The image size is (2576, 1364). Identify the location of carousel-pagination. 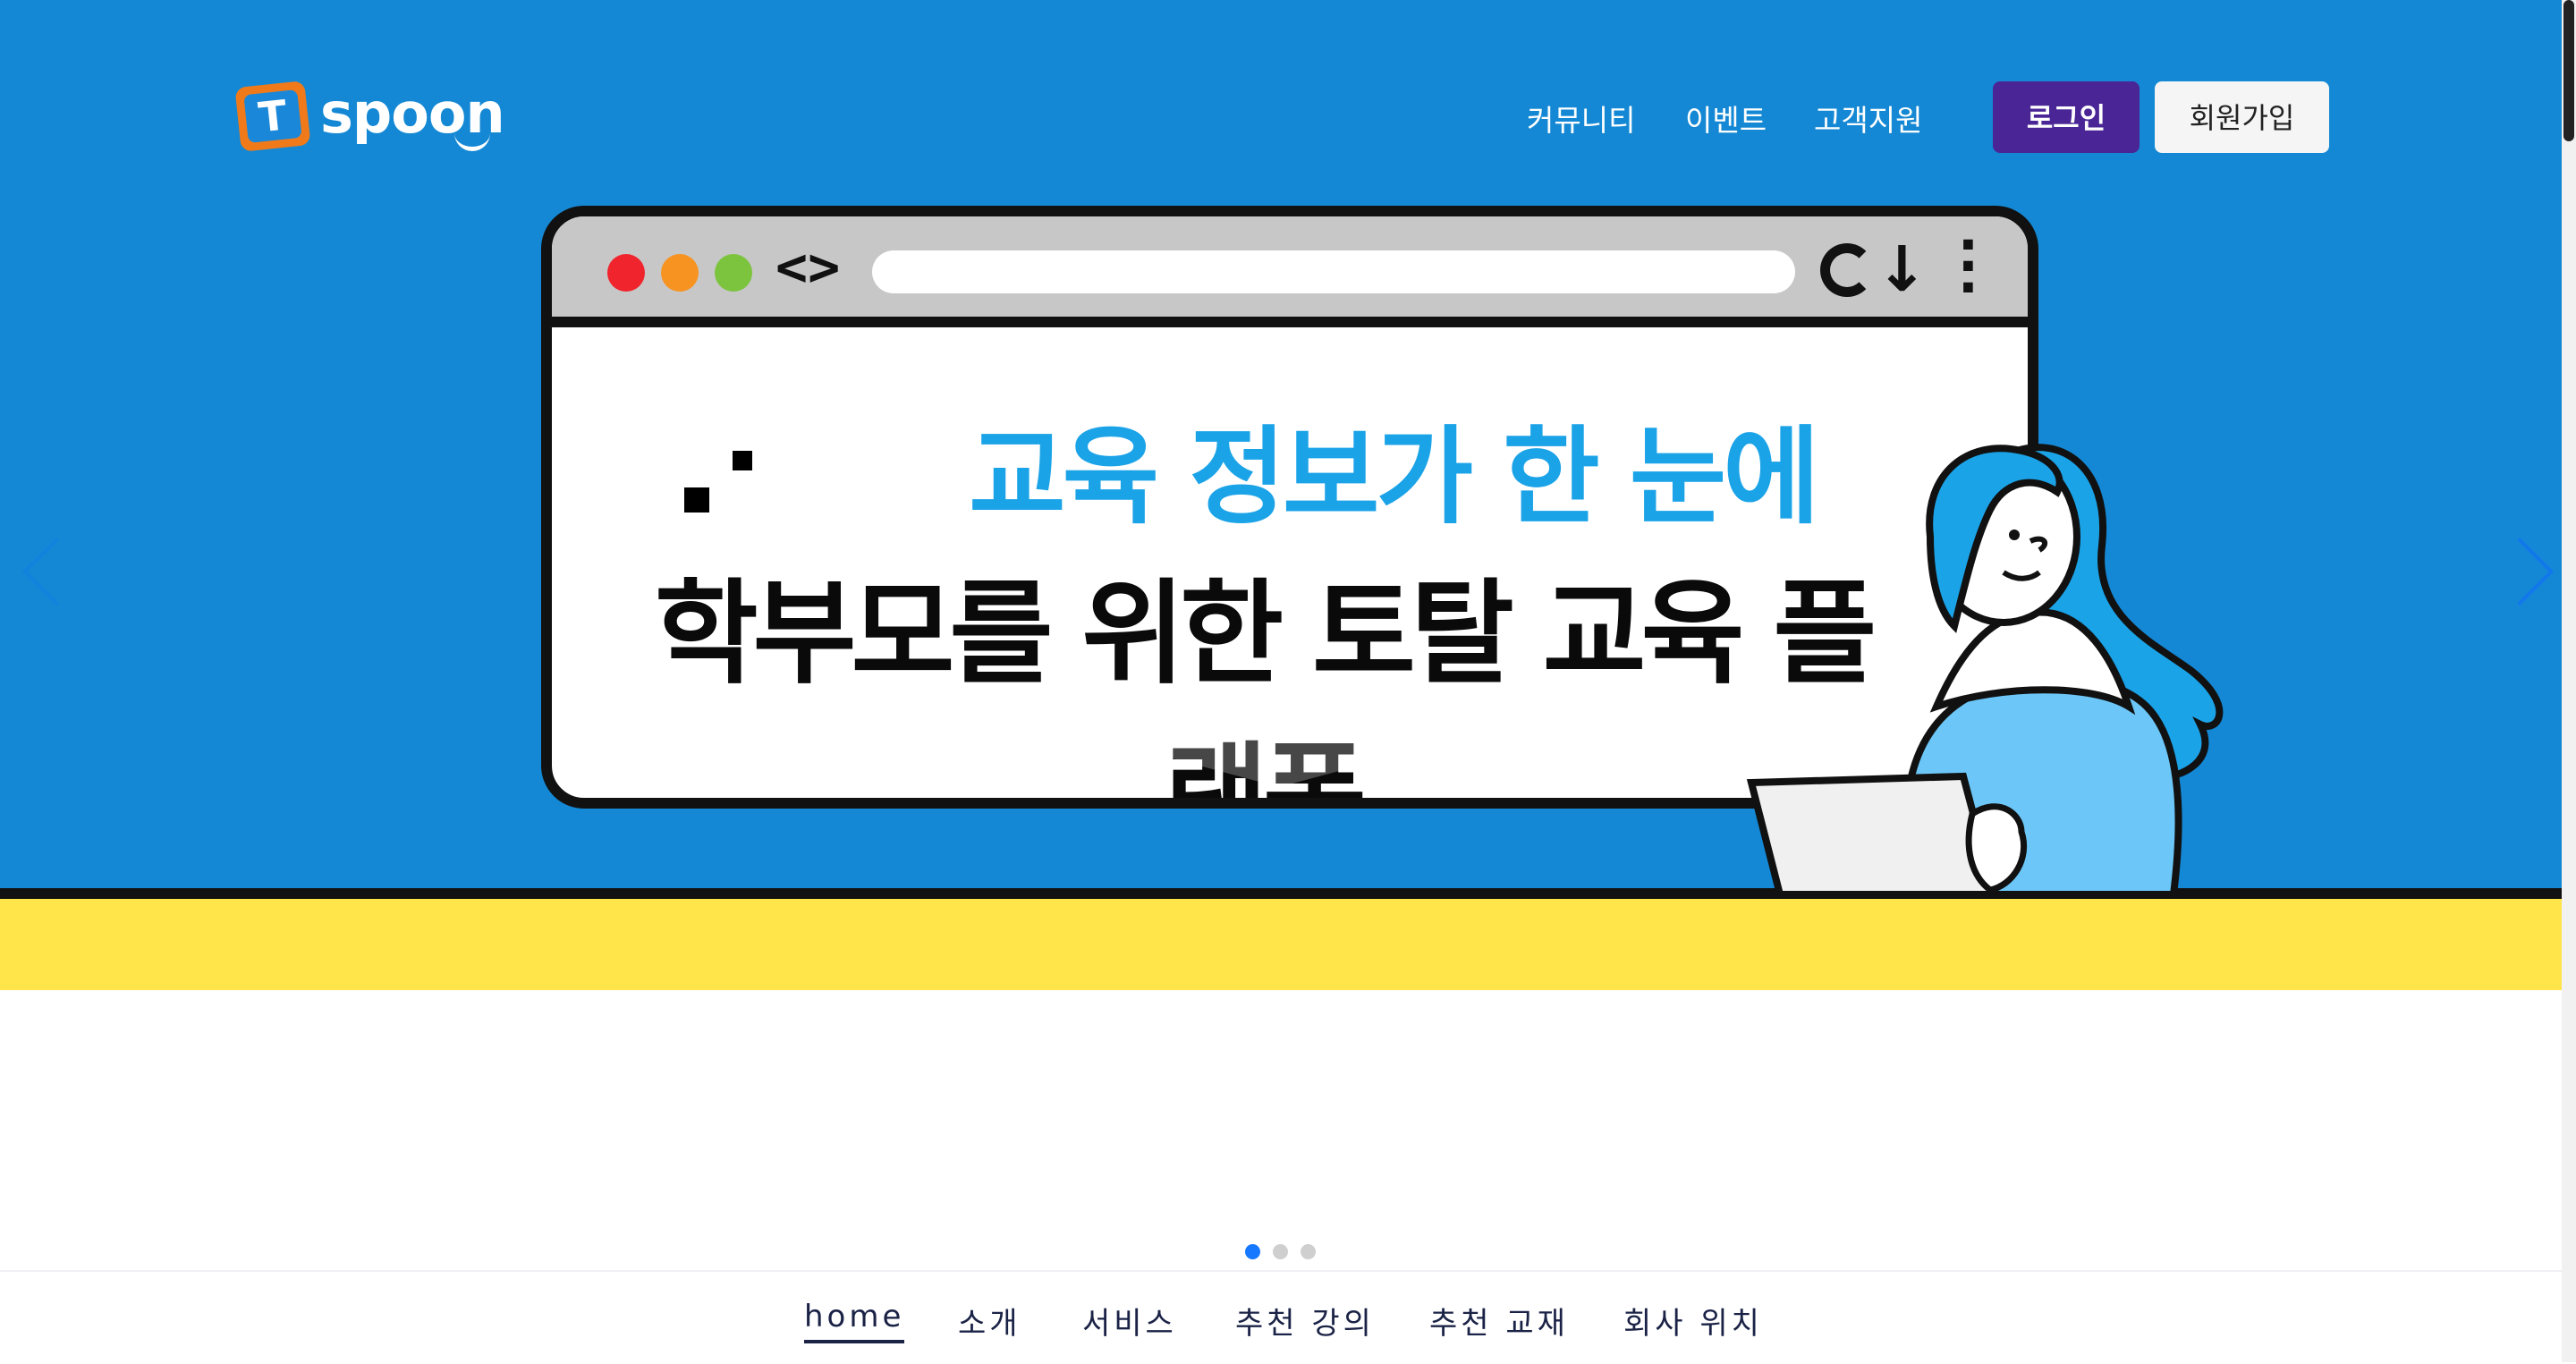
(1281, 1253).